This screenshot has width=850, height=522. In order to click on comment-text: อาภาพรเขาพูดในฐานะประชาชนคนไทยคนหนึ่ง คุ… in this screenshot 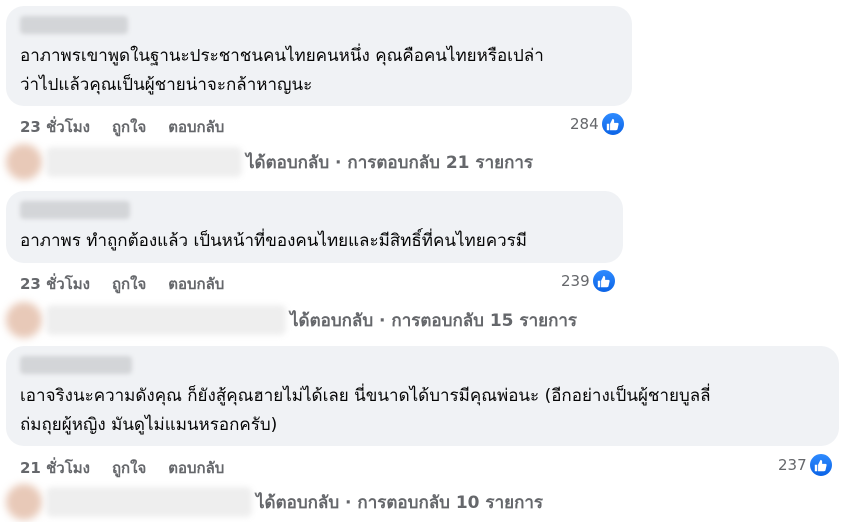, I will do `click(282, 70)`.